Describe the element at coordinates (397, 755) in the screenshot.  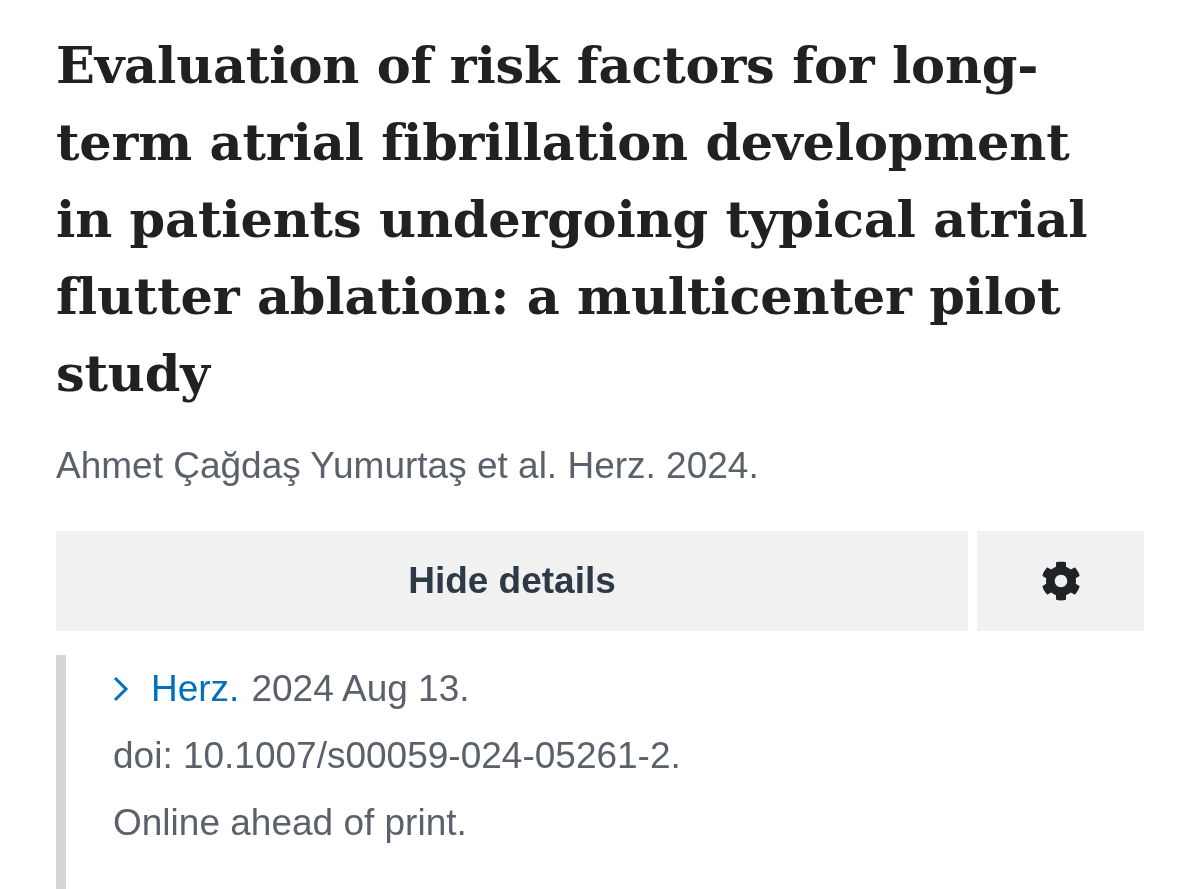
I see `doi-text: doi: 10.1007/s00059-024-05261-2.` at that location.